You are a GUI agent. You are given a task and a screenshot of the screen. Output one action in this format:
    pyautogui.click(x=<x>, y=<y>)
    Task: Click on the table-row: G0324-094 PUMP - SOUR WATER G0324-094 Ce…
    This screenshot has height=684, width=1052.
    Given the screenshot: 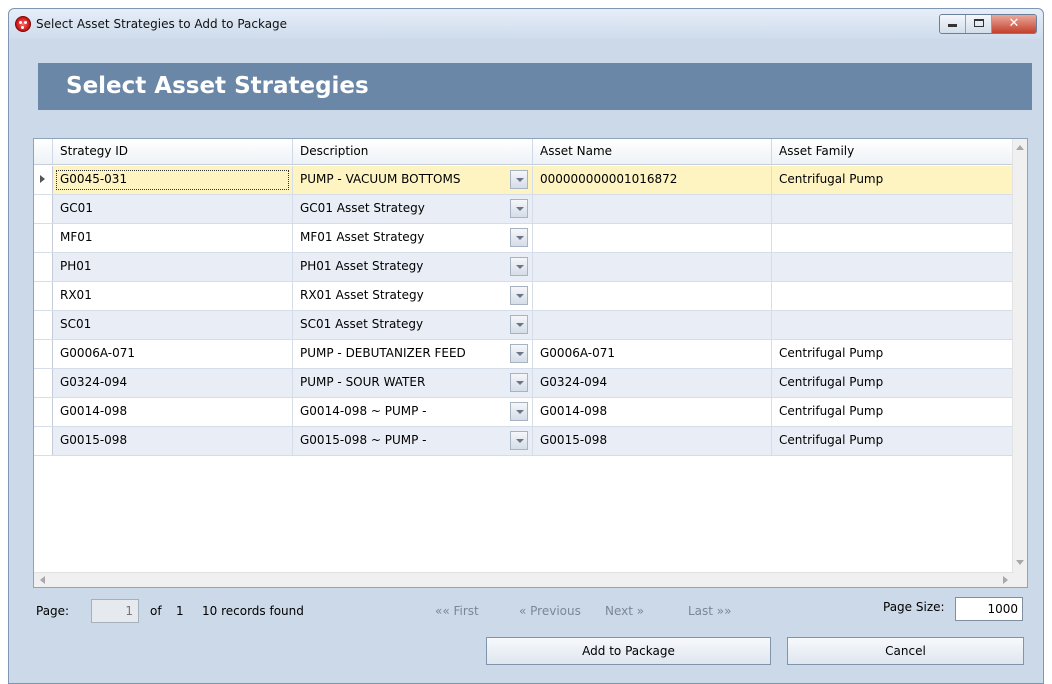 What is the action you would take?
    pyautogui.click(x=524, y=383)
    